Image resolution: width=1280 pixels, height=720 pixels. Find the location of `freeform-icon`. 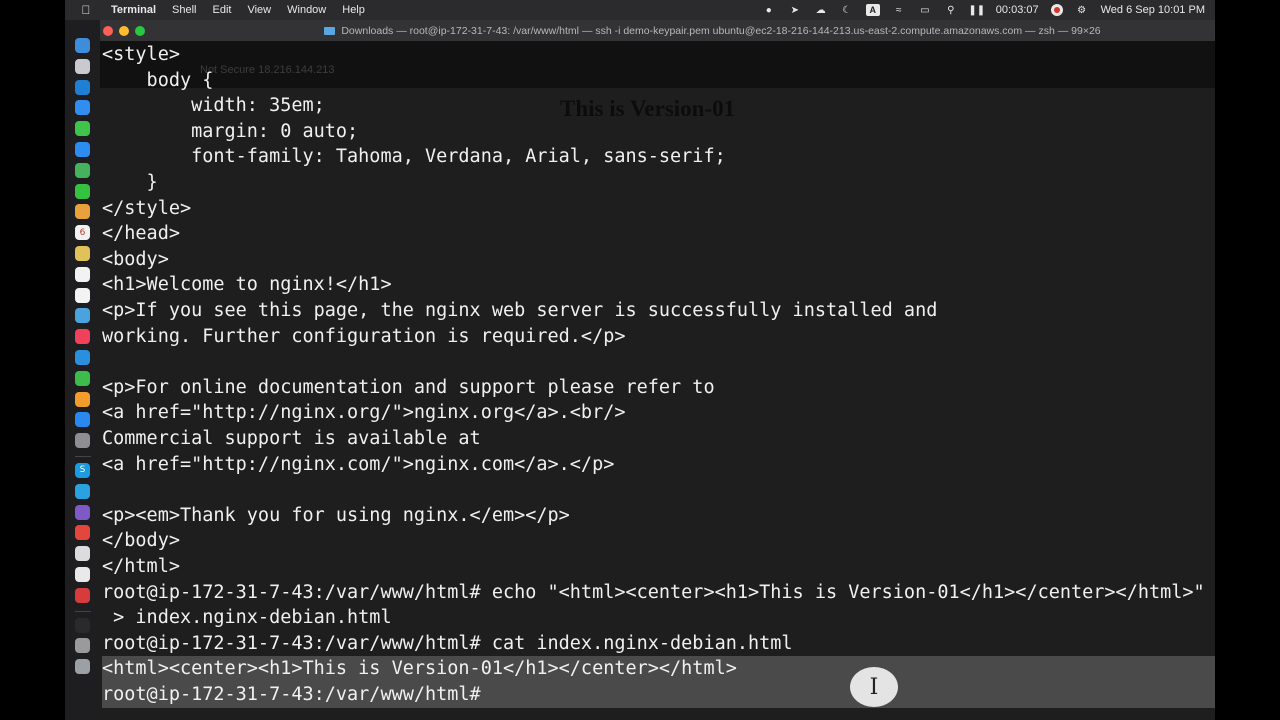

freeform-icon is located at coordinates (82, 295).